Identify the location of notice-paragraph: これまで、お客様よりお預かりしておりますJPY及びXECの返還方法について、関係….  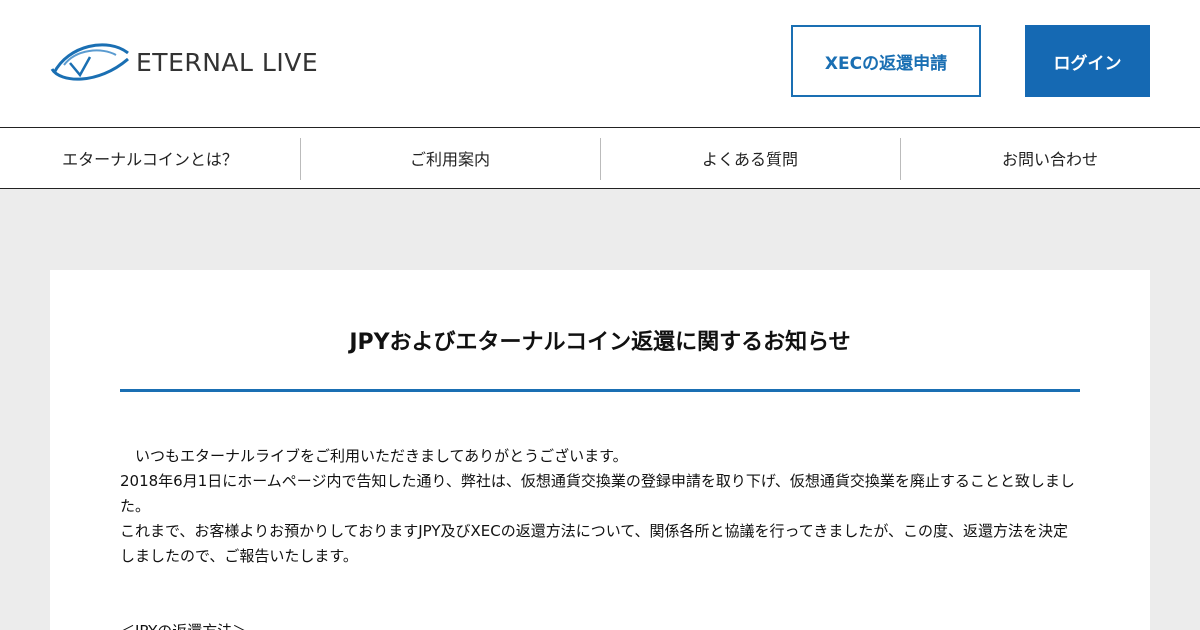
(594, 543).